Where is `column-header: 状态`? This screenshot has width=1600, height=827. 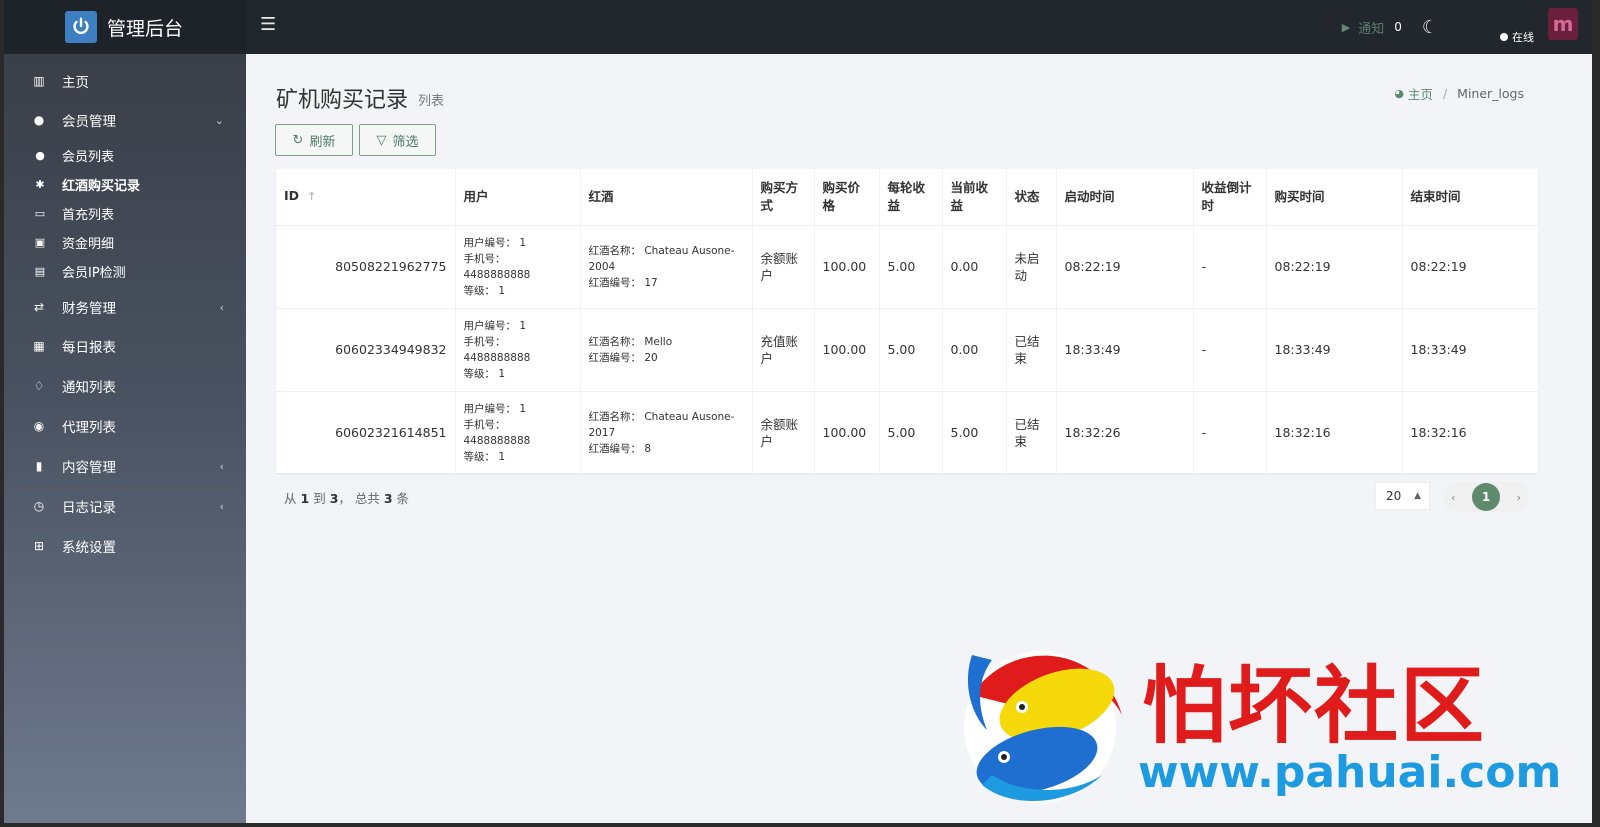
column-header: 状态 is located at coordinates (1030, 197).